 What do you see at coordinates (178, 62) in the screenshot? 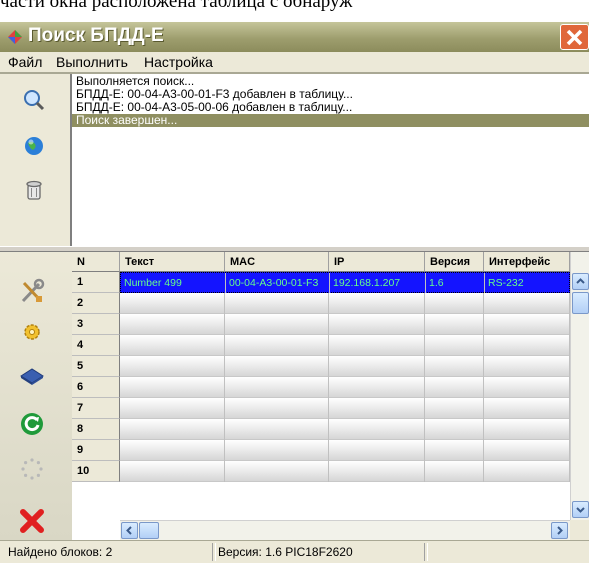
I see `menu-settings: Настройка` at bounding box center [178, 62].